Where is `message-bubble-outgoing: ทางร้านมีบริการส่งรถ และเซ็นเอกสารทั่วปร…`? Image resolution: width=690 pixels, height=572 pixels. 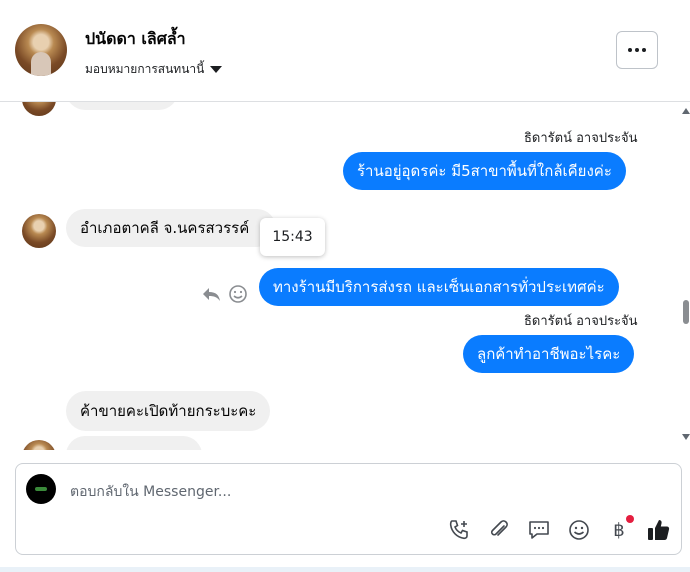 message-bubble-outgoing: ทางร้านมีบริการส่งรถ และเซ็นเอกสารทั่วปร… is located at coordinates (439, 287).